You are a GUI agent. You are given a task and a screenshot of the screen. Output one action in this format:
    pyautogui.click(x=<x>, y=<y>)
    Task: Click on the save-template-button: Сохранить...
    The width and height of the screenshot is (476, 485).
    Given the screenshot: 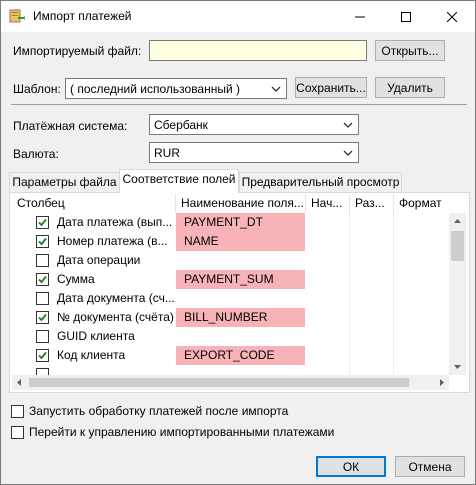 What is the action you would take?
    pyautogui.click(x=331, y=87)
    